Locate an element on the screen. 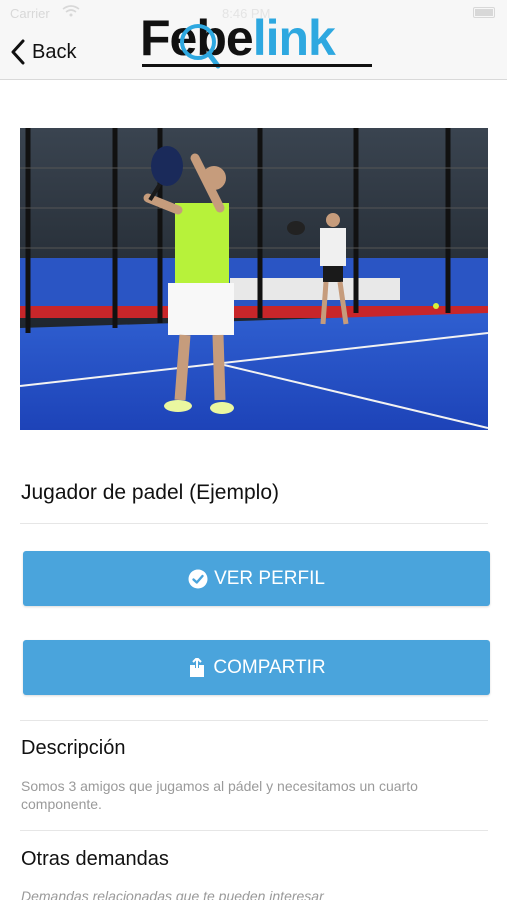  check-circle-icon is located at coordinates (198, 578).